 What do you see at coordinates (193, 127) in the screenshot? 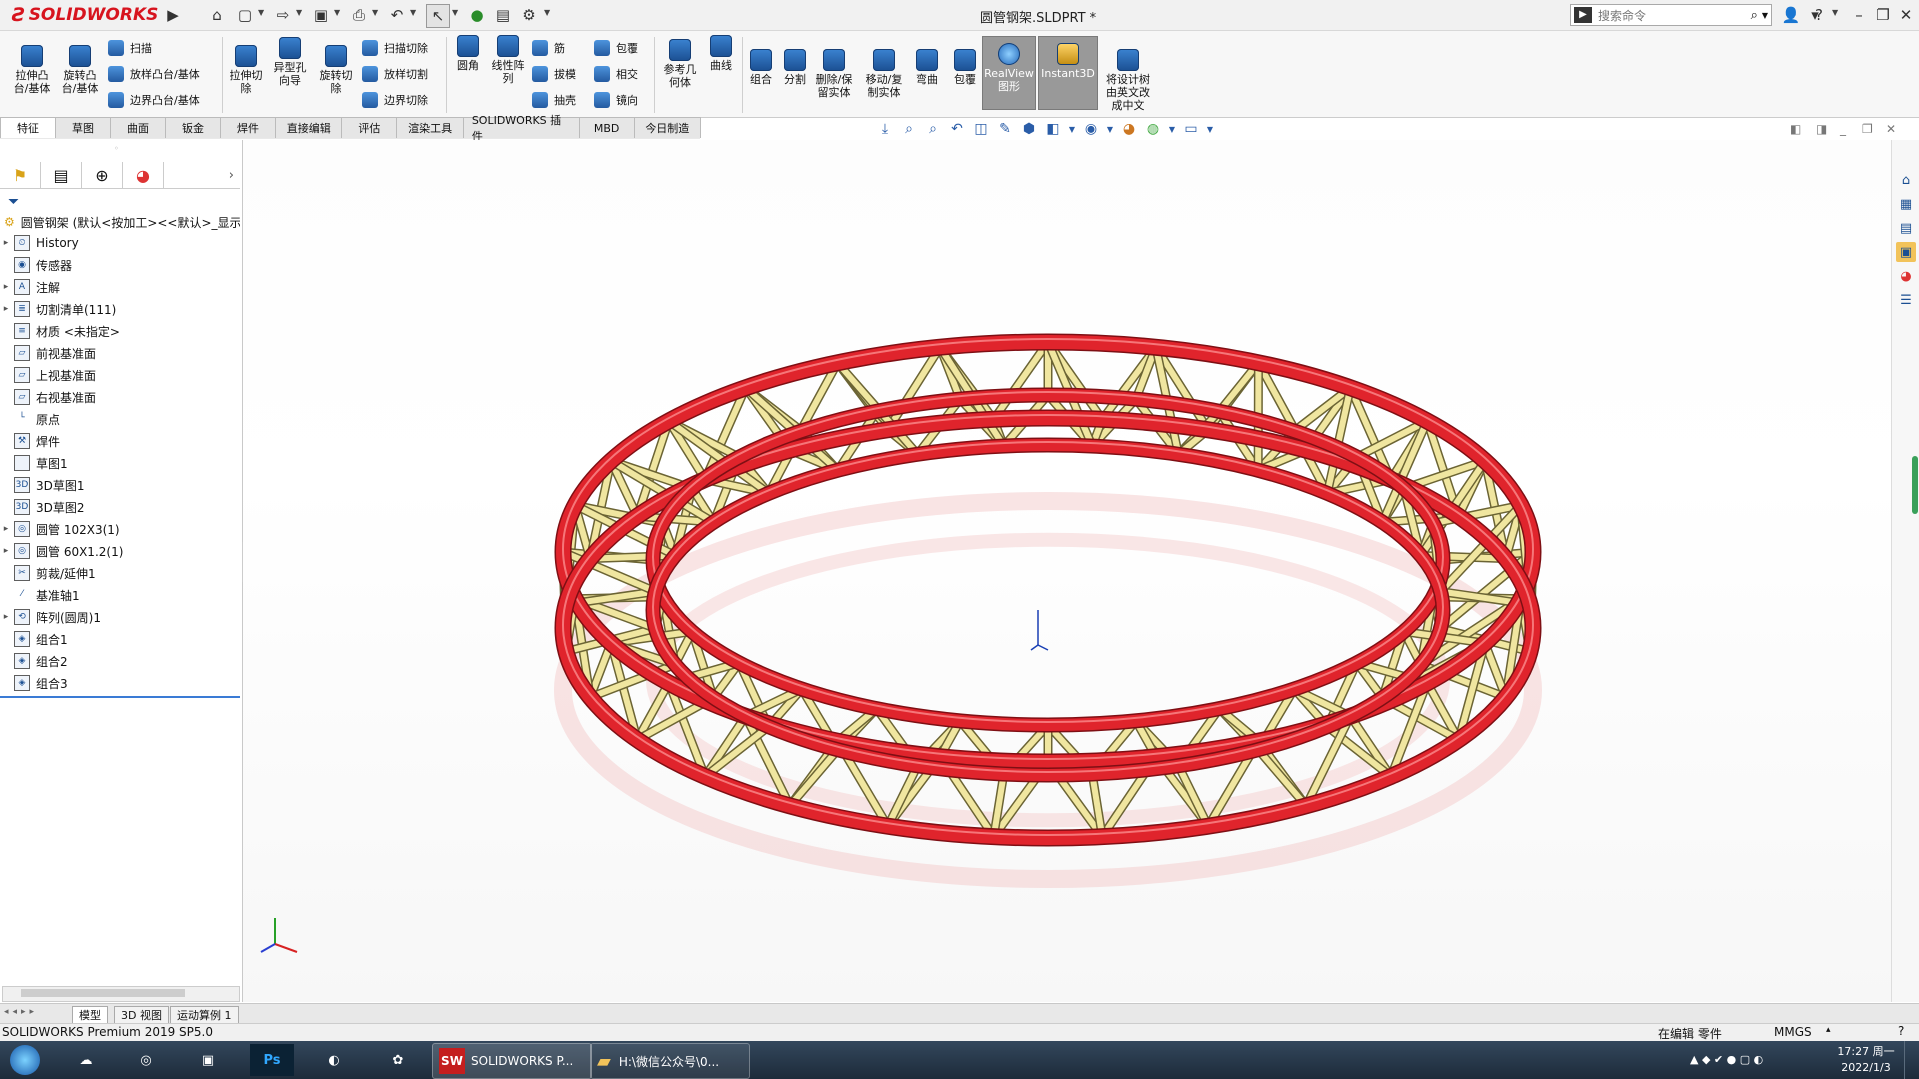
I see `tab-sheet-metal: 钣金` at bounding box center [193, 127].